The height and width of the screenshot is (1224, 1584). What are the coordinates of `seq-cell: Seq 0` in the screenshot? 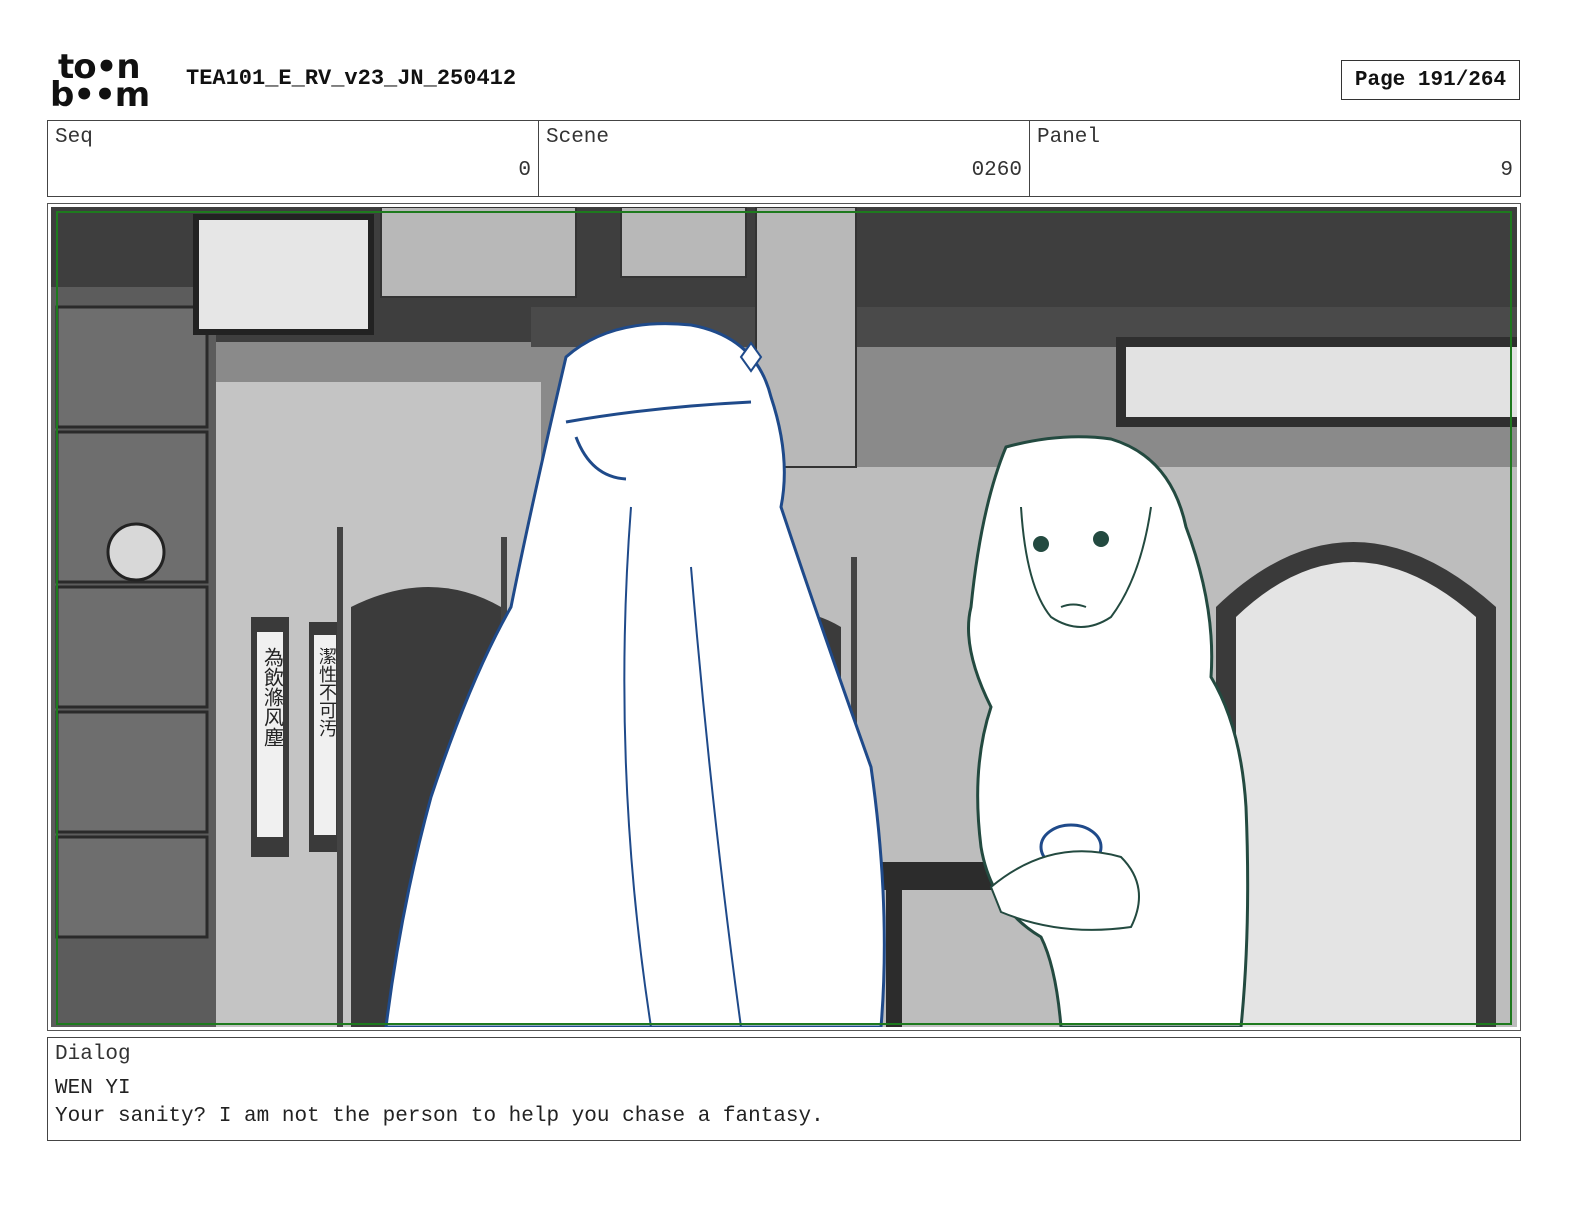 It's located at (293, 158).